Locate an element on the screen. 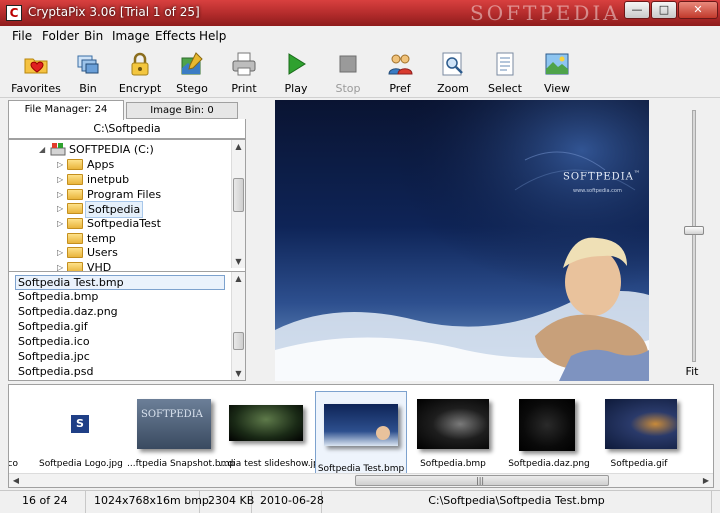 Image resolution: width=720 pixels, height=513 pixels. file-item-selected: Softpedia Test.bmp is located at coordinates (120, 282).